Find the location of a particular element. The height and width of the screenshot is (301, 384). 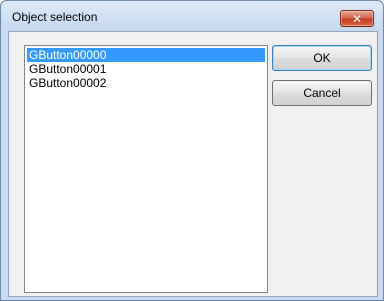

close-icon: ✕ is located at coordinates (357, 18).